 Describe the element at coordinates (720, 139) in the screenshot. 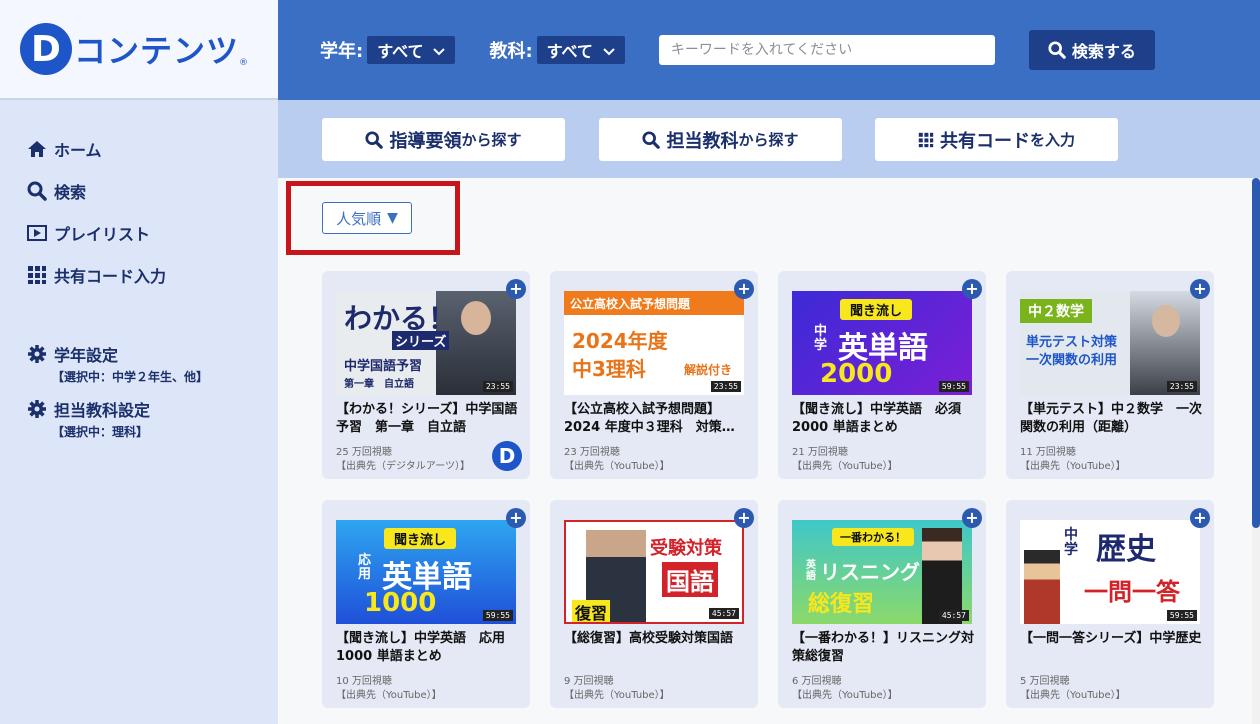

I see `browse-by-subject-button: 担当教科 から探す` at that location.